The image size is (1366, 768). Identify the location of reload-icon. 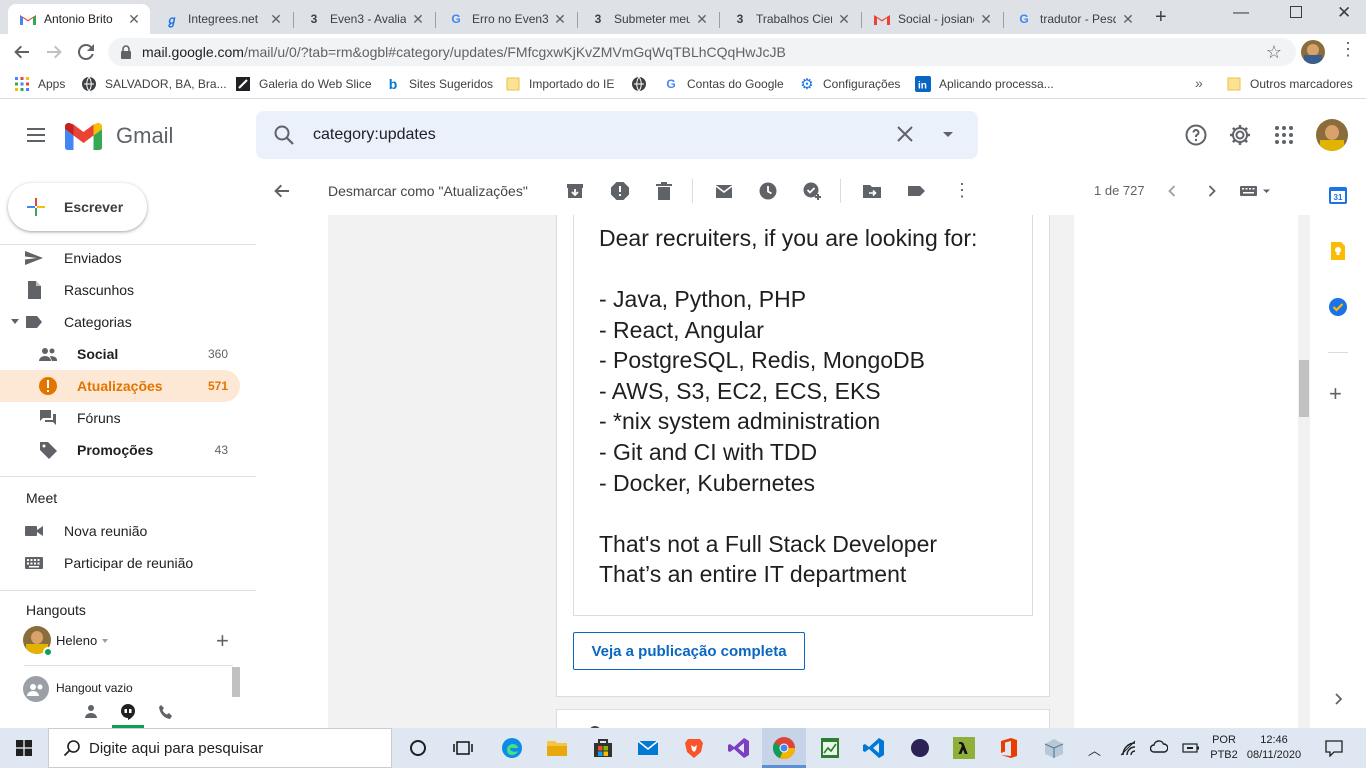
(86, 52).